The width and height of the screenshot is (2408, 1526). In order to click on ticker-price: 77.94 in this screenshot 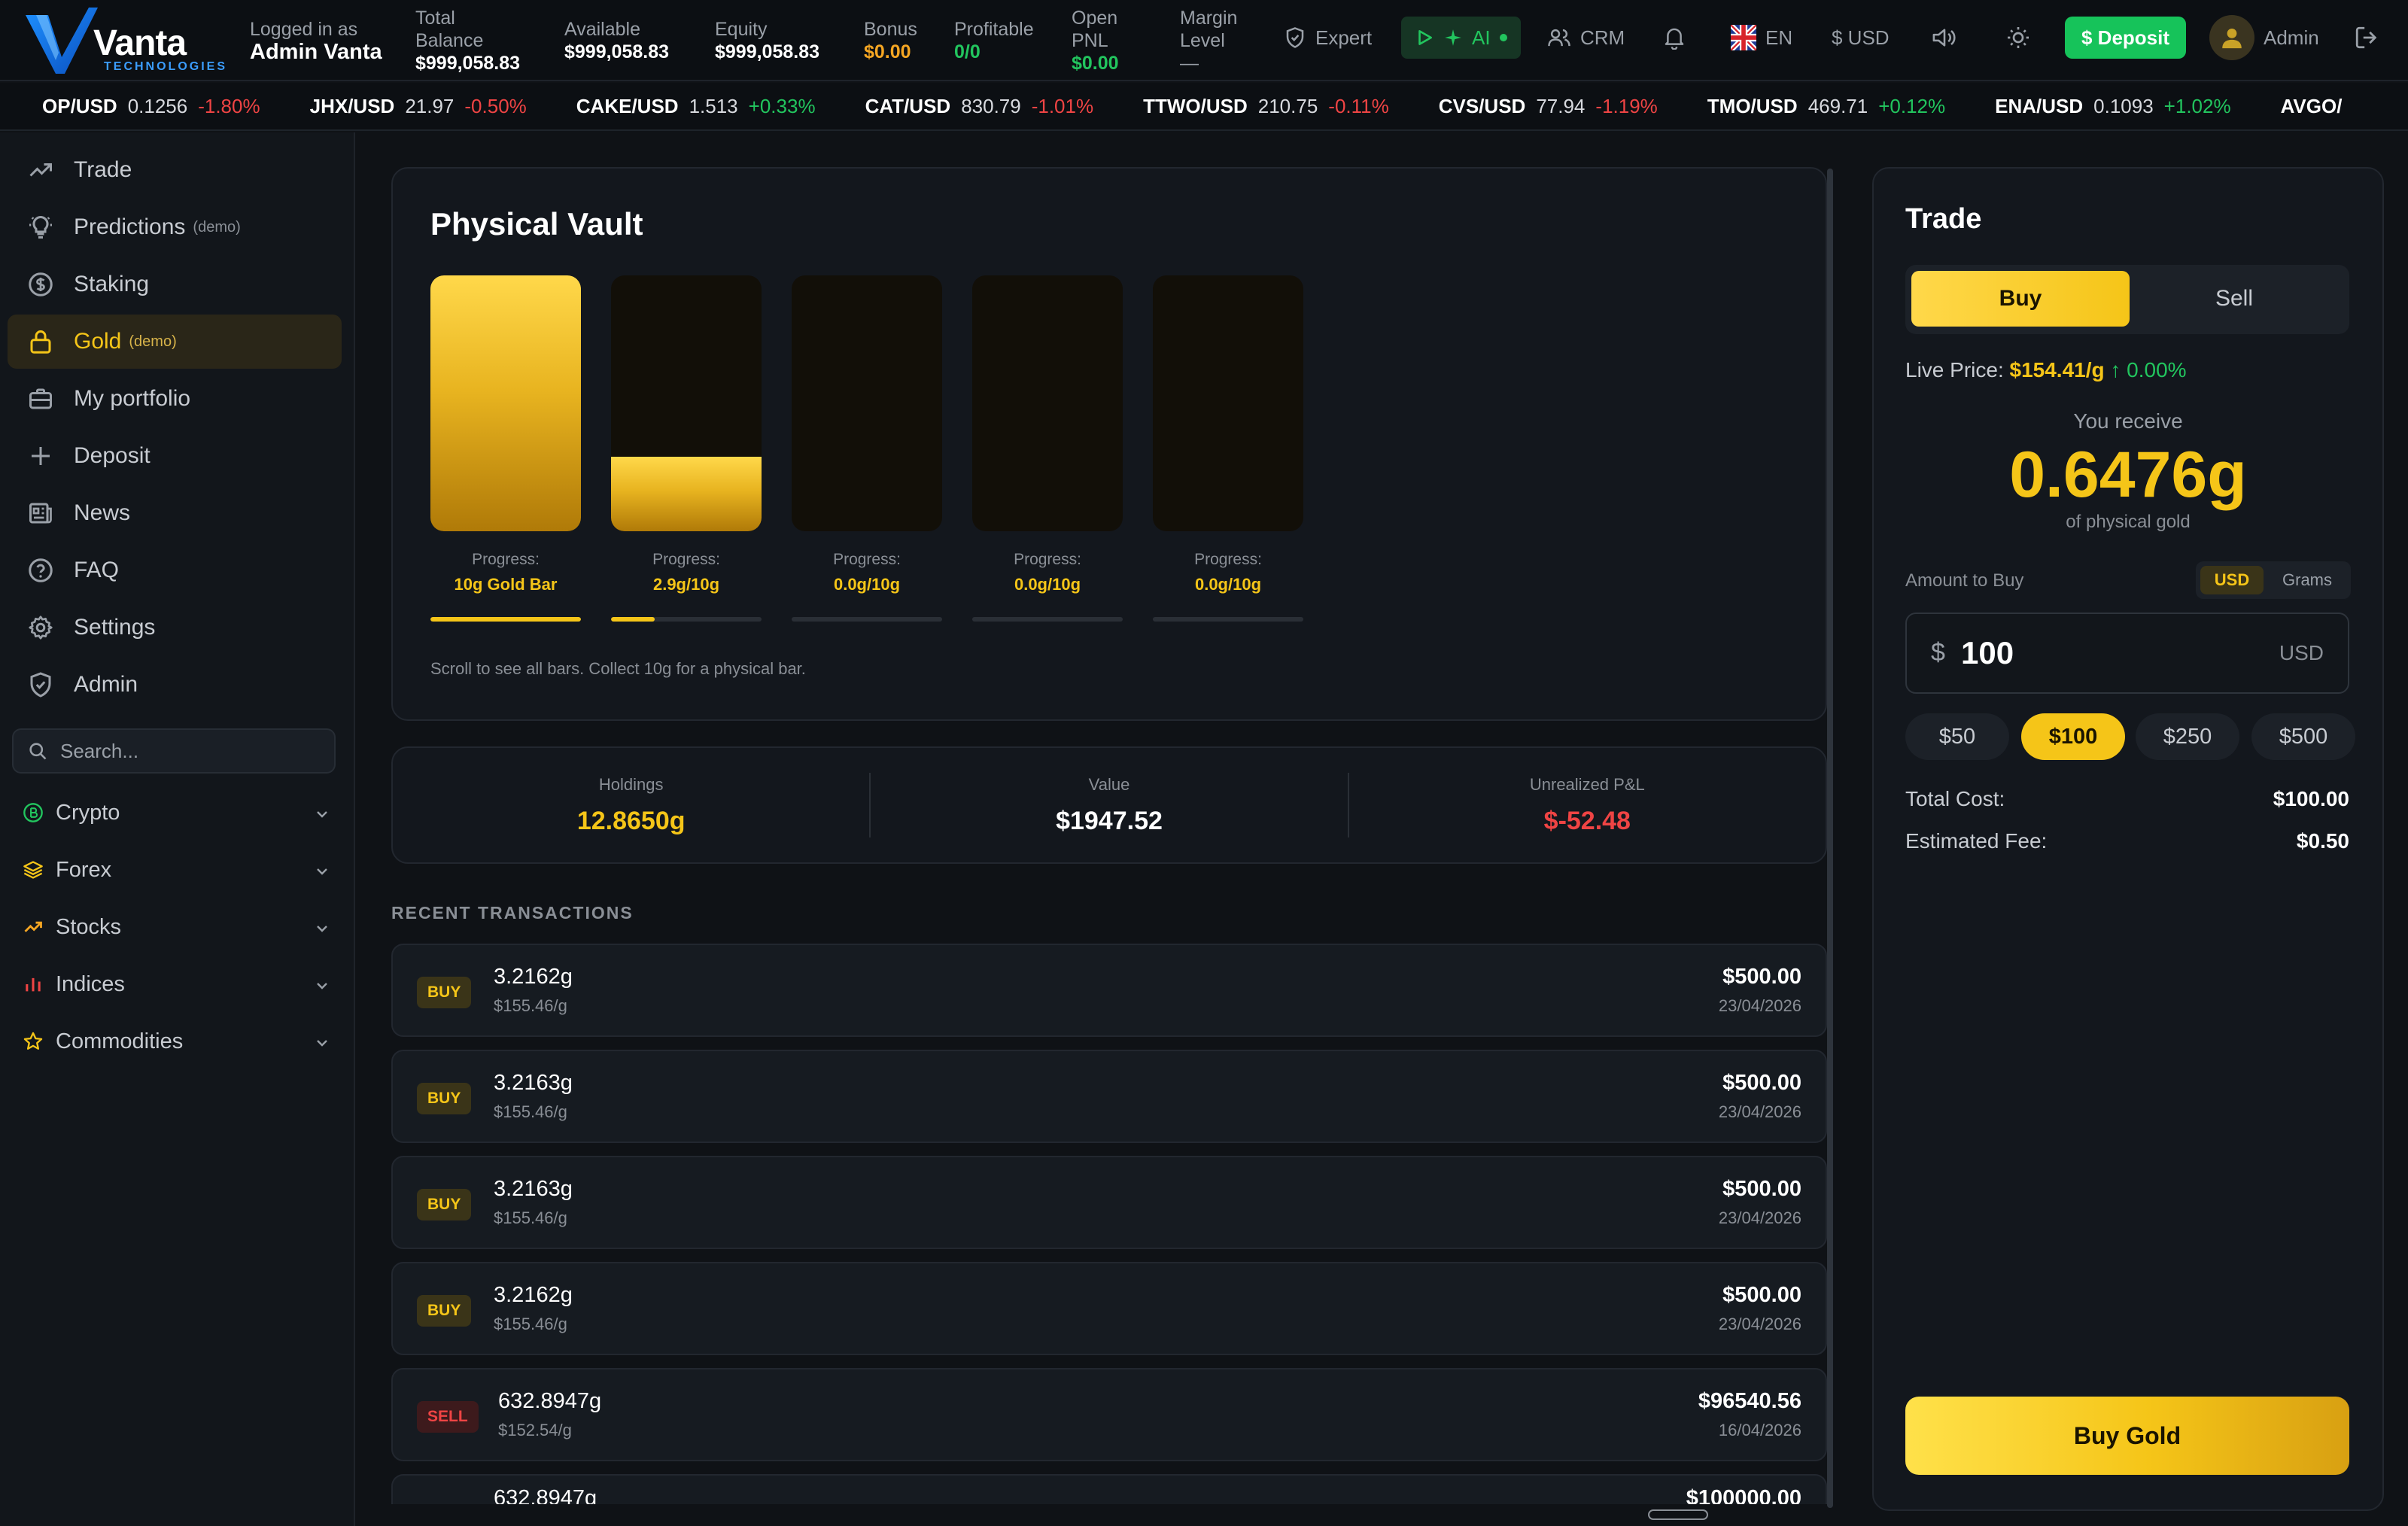, I will do `click(1561, 105)`.